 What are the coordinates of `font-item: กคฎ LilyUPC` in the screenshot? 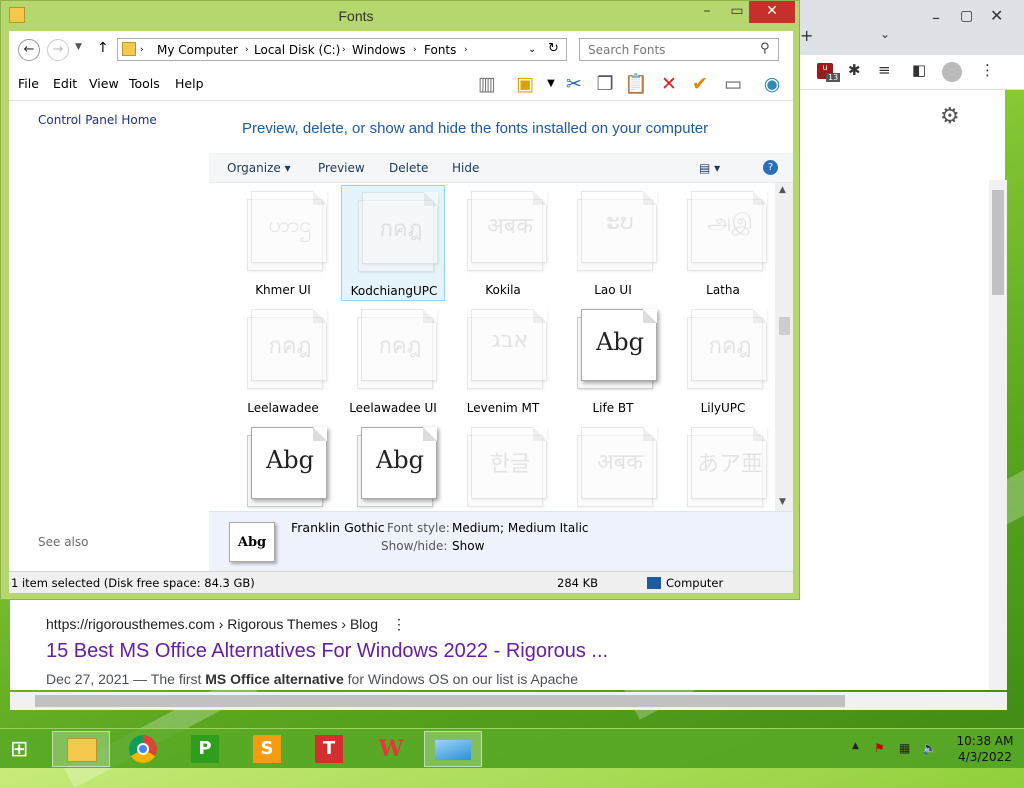 It's located at (723, 361).